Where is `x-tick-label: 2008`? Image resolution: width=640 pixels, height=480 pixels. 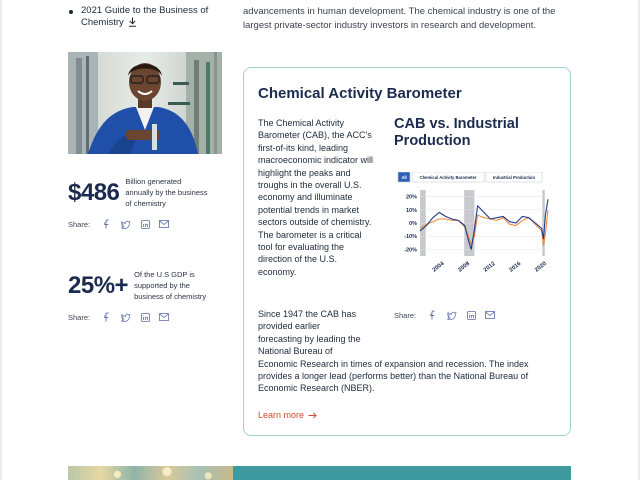
x-tick-label: 2008 is located at coordinates (464, 266).